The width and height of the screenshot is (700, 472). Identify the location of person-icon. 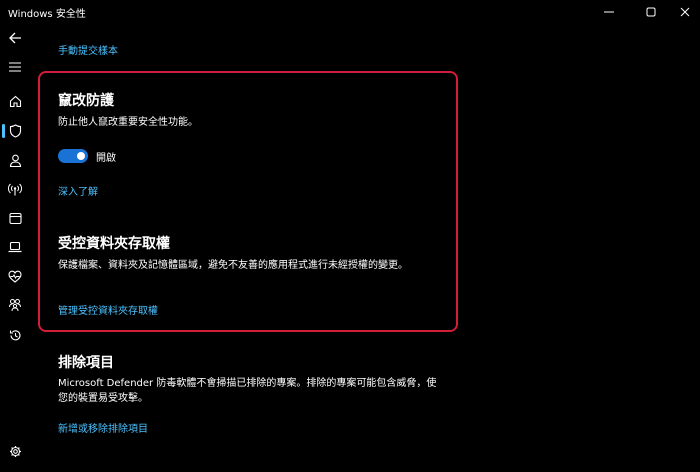
(15, 160).